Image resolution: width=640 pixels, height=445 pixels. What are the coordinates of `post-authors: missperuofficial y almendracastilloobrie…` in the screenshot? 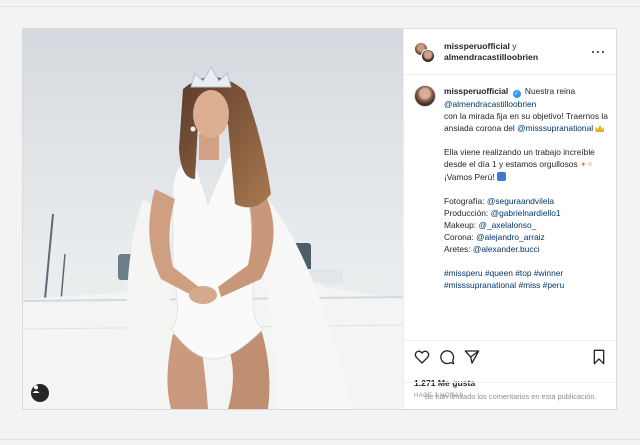 It's located at (491, 52).